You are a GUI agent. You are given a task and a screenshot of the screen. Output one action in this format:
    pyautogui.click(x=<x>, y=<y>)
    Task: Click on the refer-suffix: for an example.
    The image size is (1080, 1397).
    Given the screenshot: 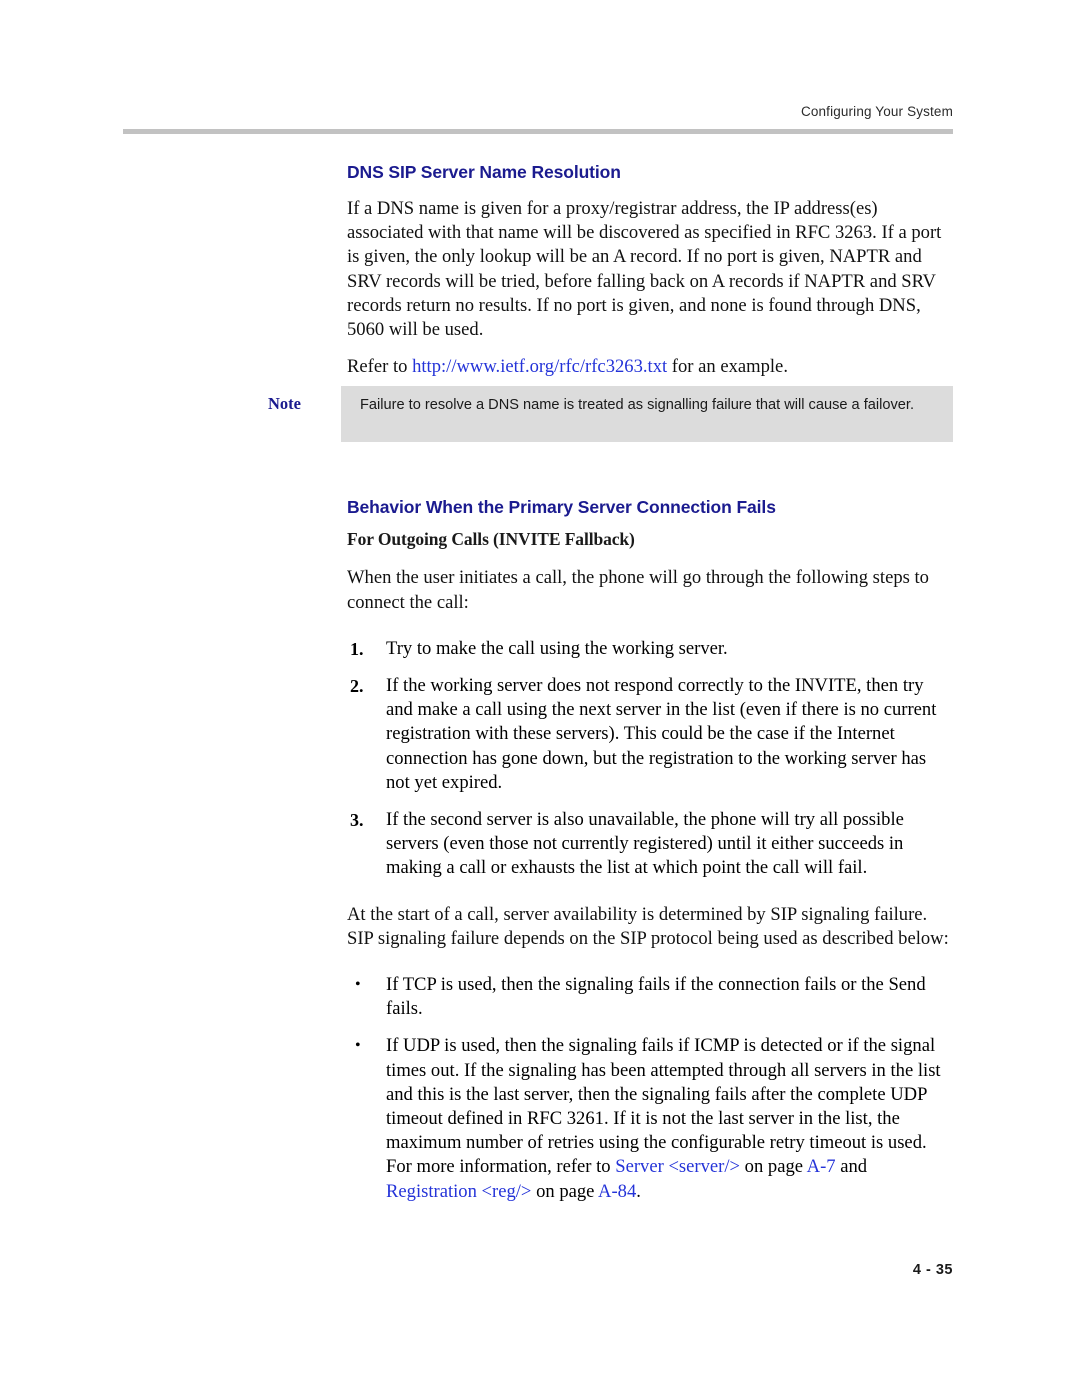 What is the action you would take?
    pyautogui.click(x=727, y=367)
    